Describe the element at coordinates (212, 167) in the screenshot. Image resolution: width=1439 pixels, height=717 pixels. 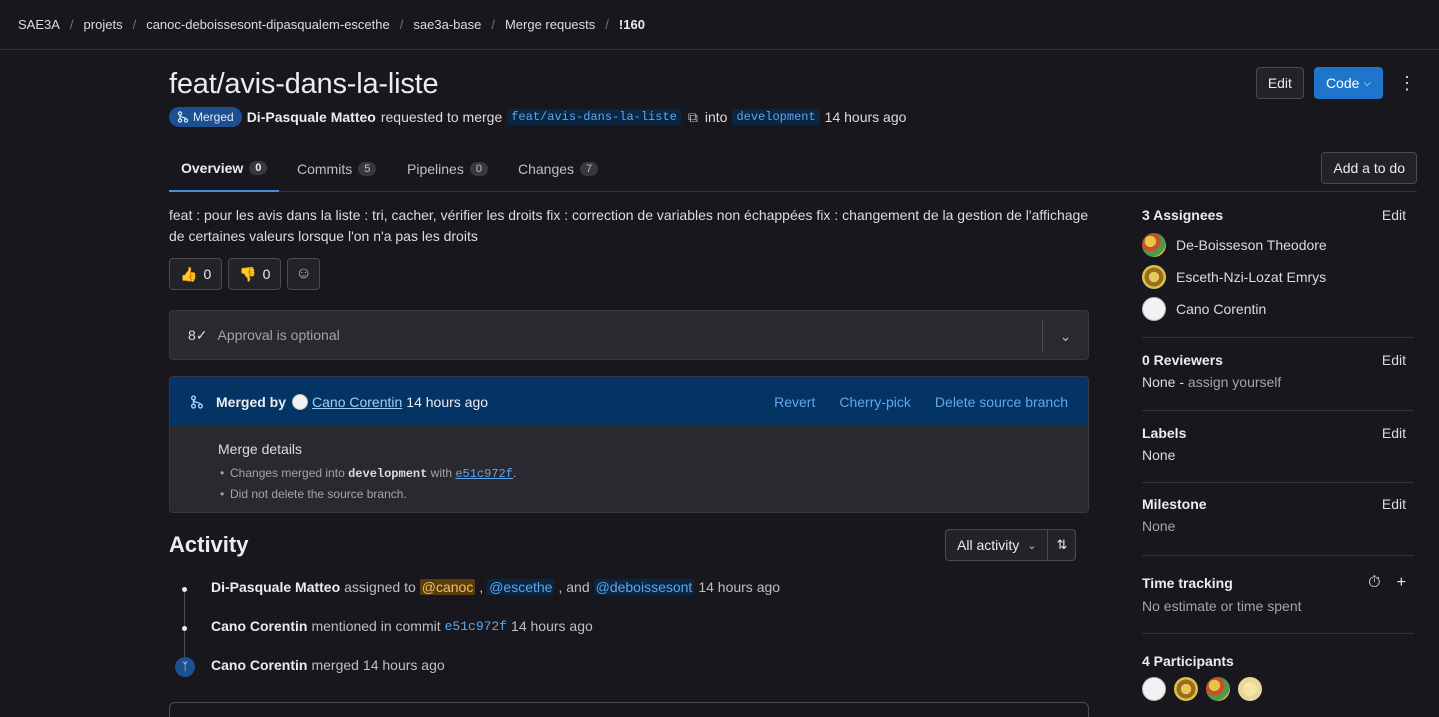
I see `tab-label: Overview` at that location.